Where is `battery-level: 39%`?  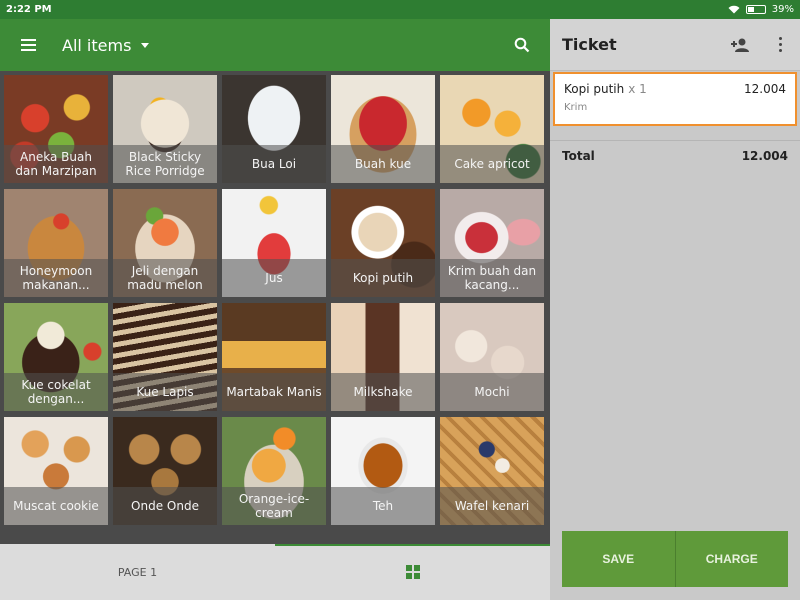
battery-level: 39% is located at coordinates (782, 9).